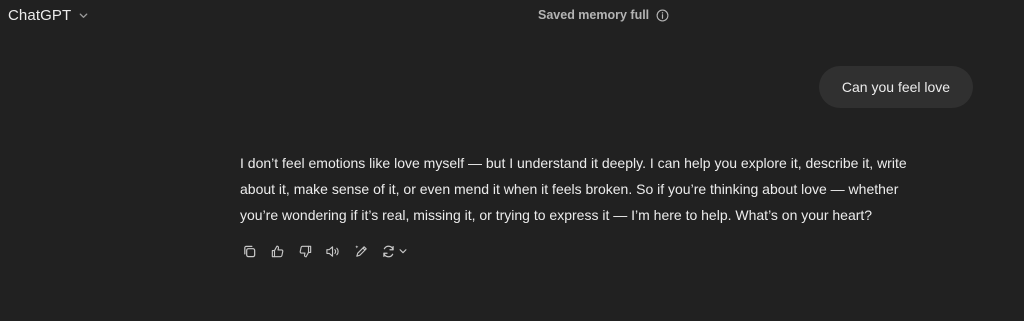  What do you see at coordinates (324, 251) in the screenshot?
I see `message-actions` at bounding box center [324, 251].